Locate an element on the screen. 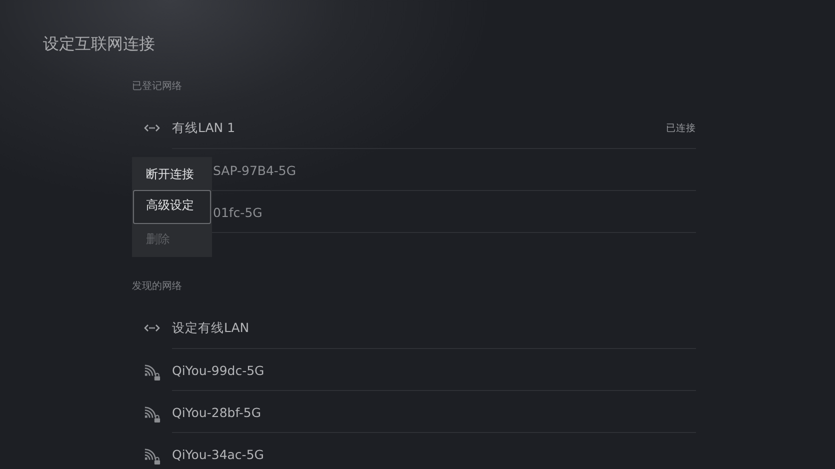 Image resolution: width=835 pixels, height=469 pixels. network-name: 设定有线LAN is located at coordinates (211, 328).